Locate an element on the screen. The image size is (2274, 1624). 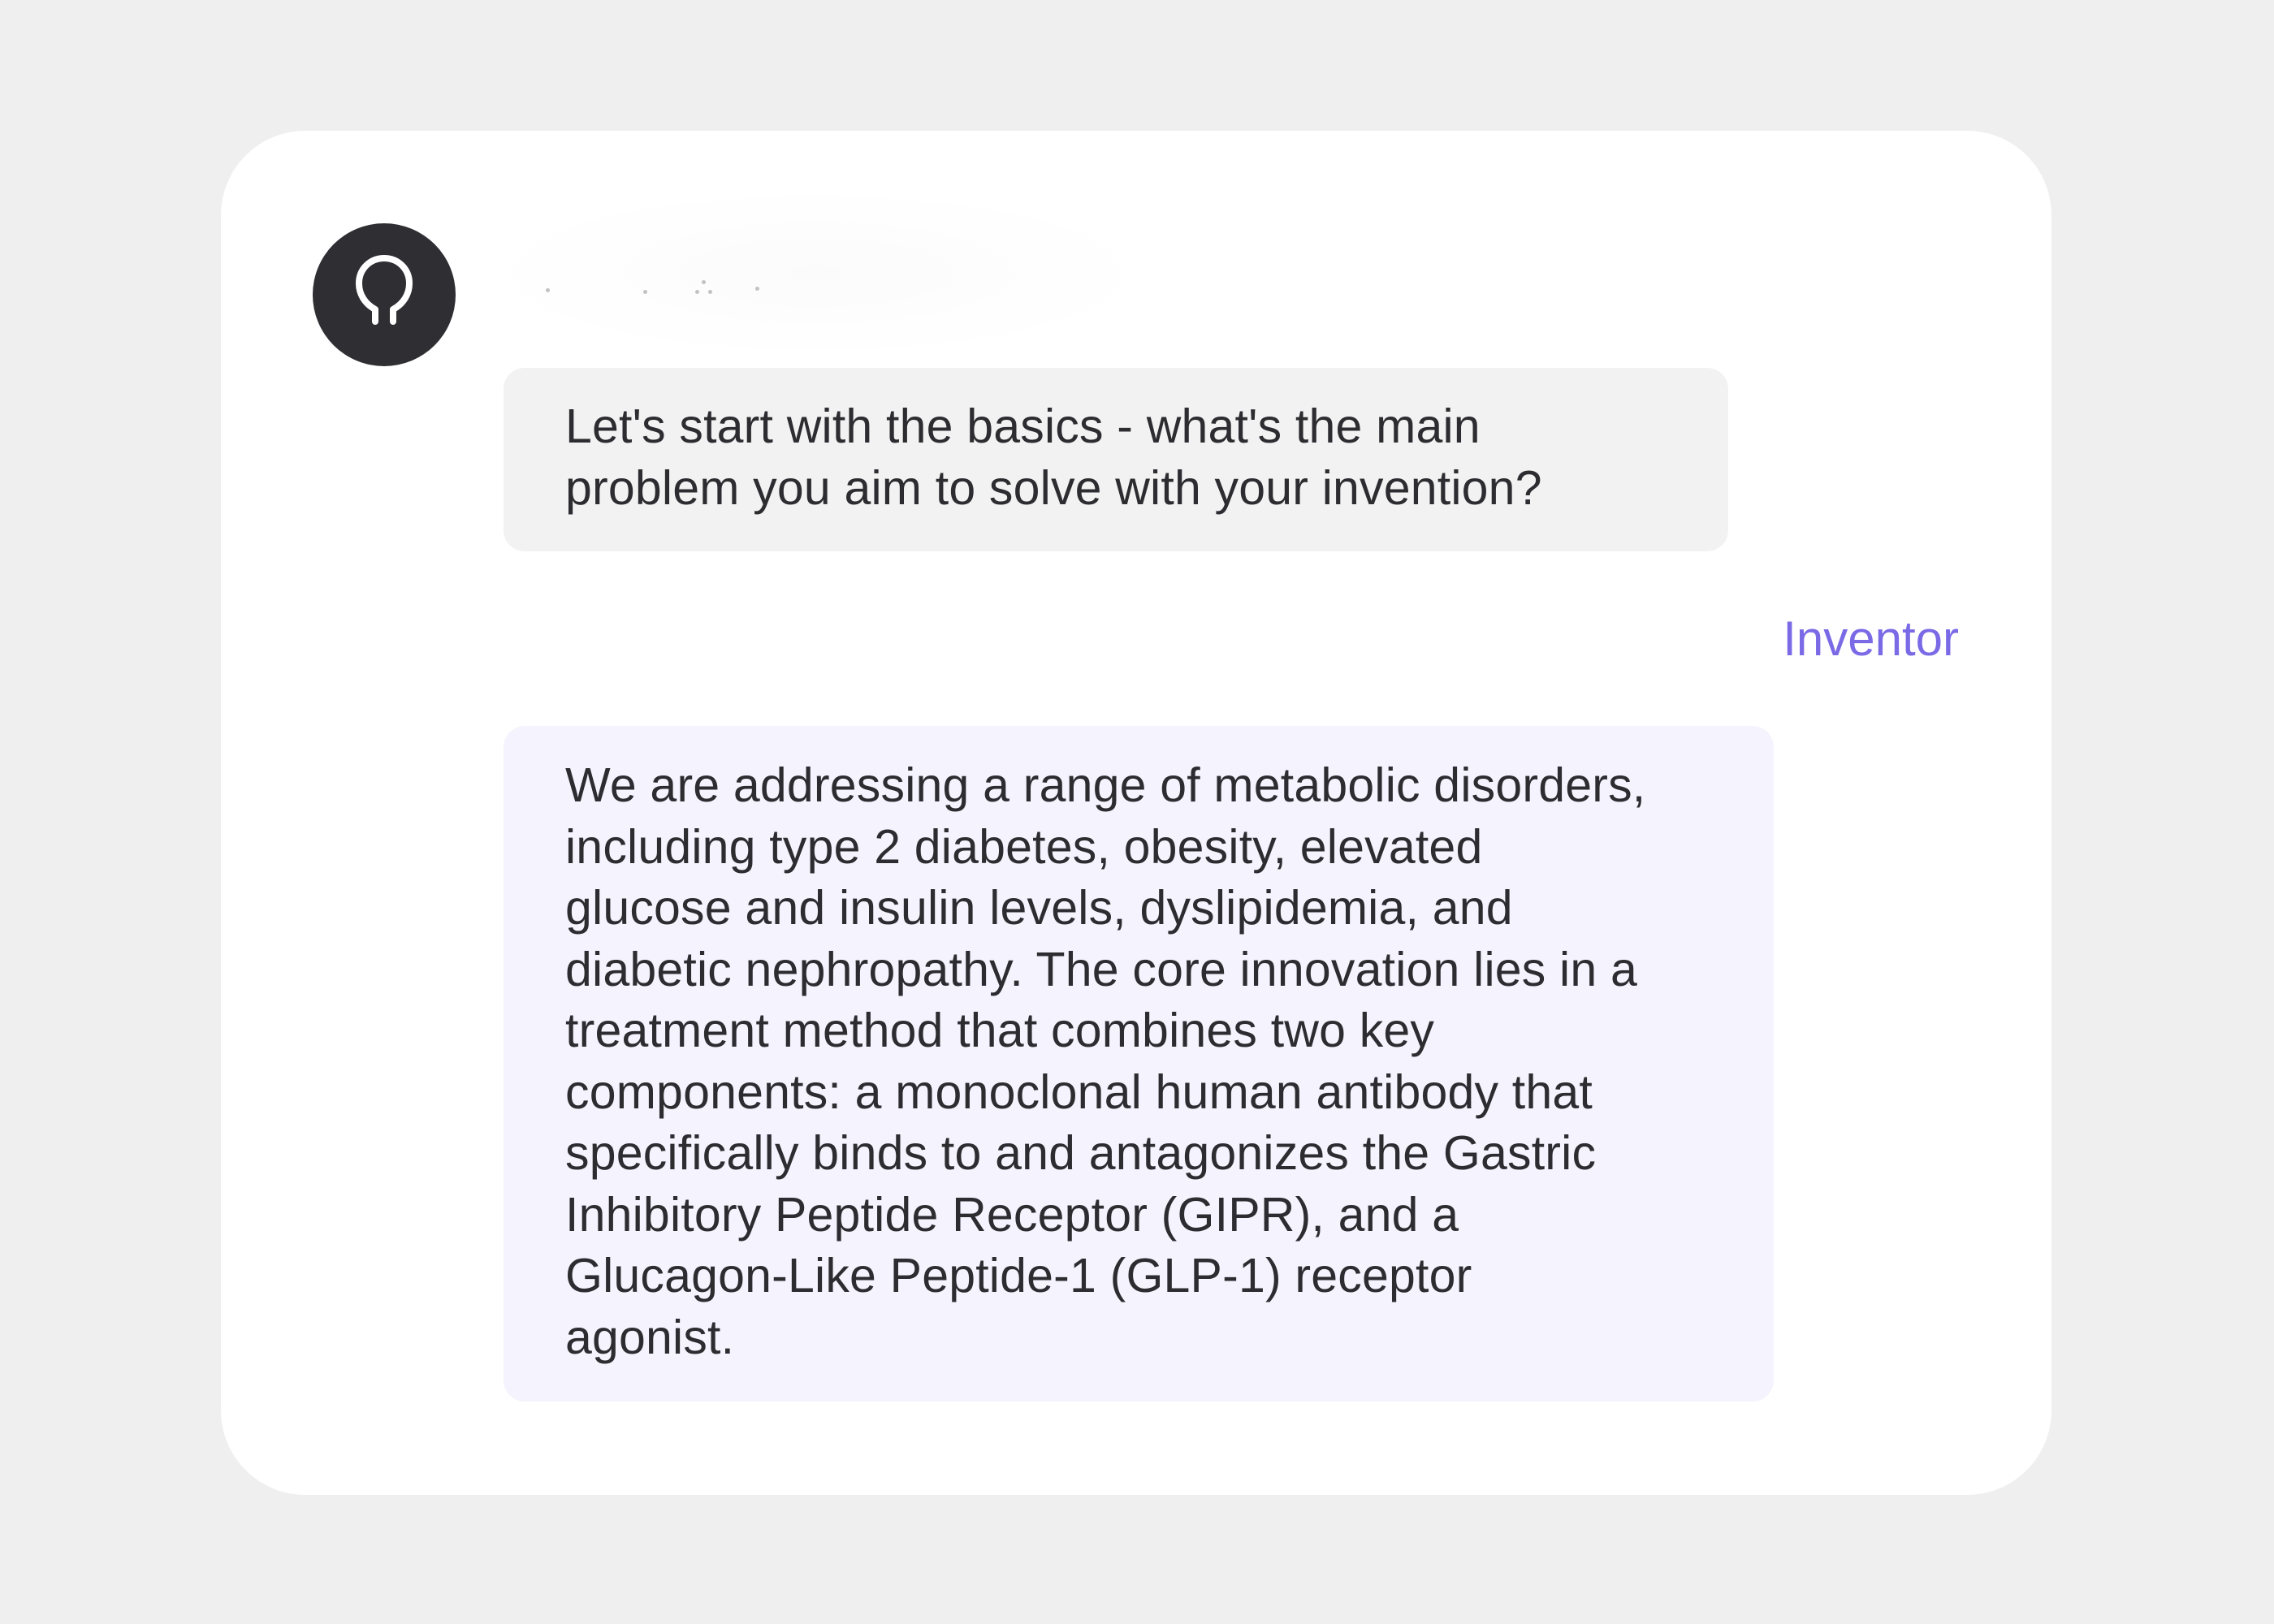
assistant-avatar is located at coordinates (385, 294).